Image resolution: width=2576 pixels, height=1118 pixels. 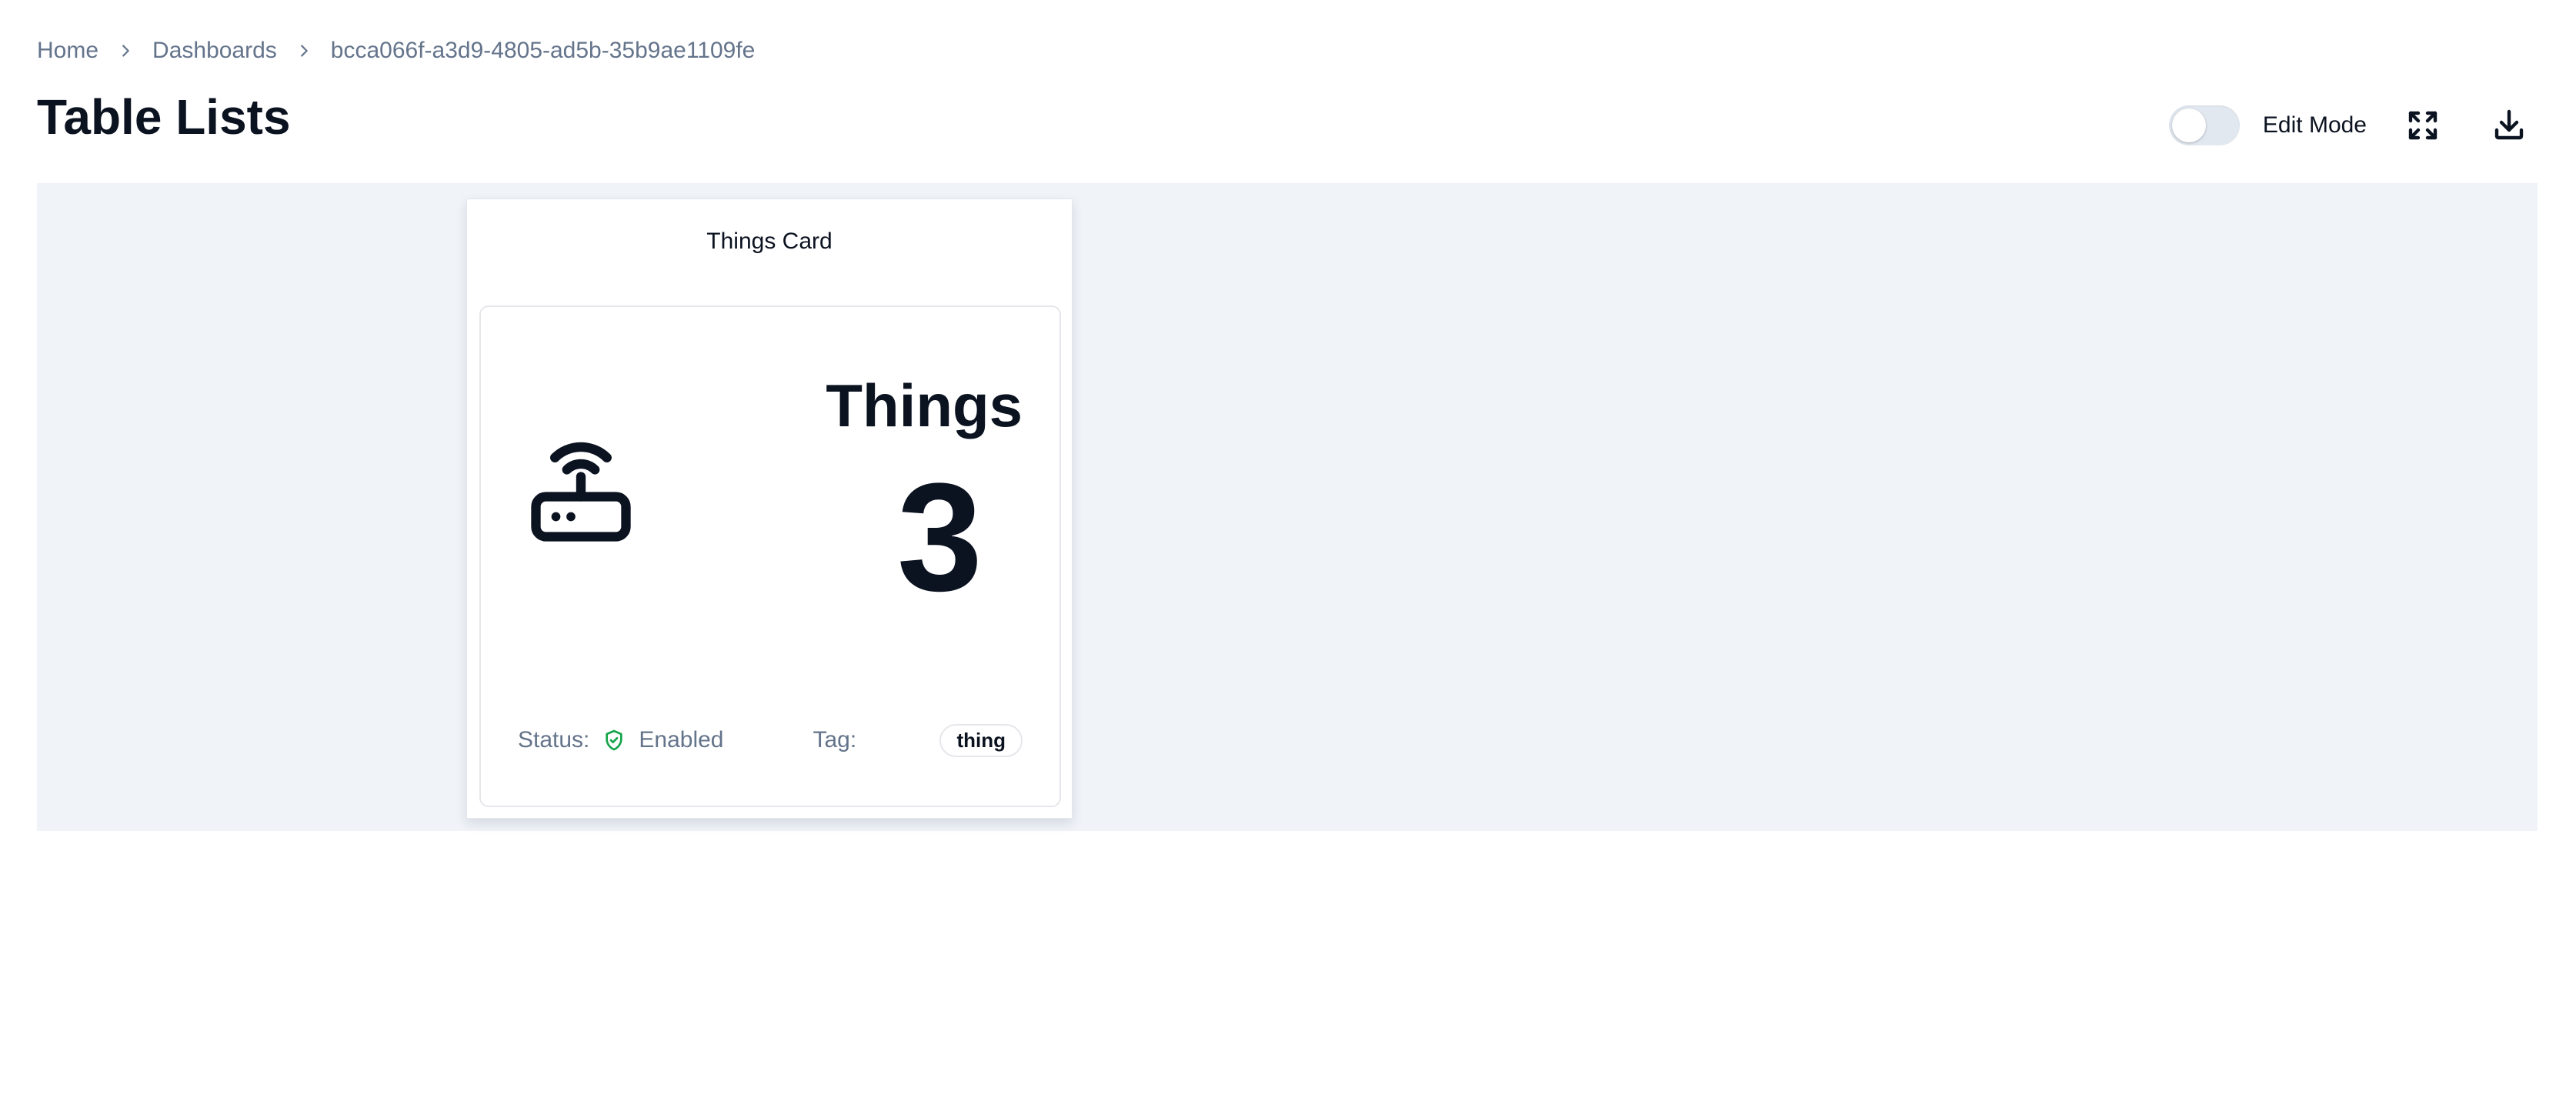 I want to click on shield-check-icon, so click(x=614, y=740).